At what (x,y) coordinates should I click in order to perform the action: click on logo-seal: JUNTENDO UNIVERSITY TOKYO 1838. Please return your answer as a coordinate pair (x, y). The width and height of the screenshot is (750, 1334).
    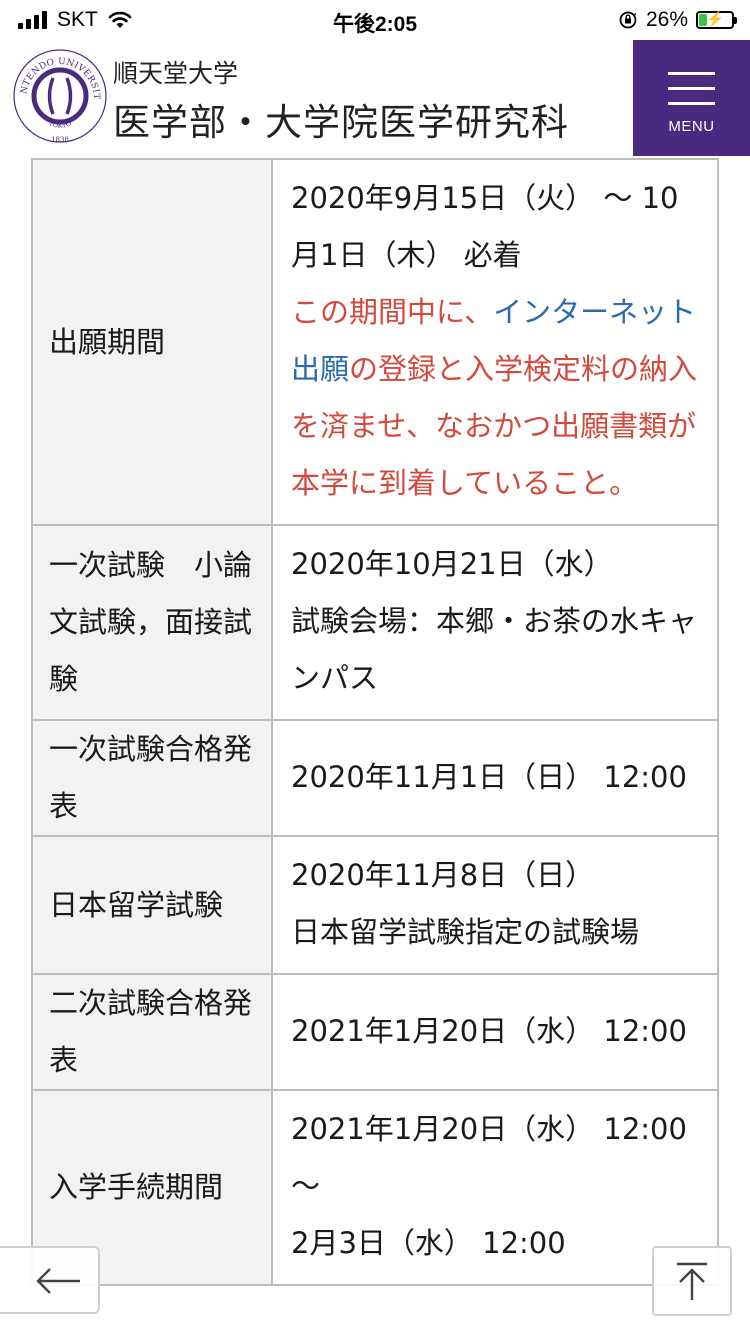
    Looking at the image, I should click on (57, 92).